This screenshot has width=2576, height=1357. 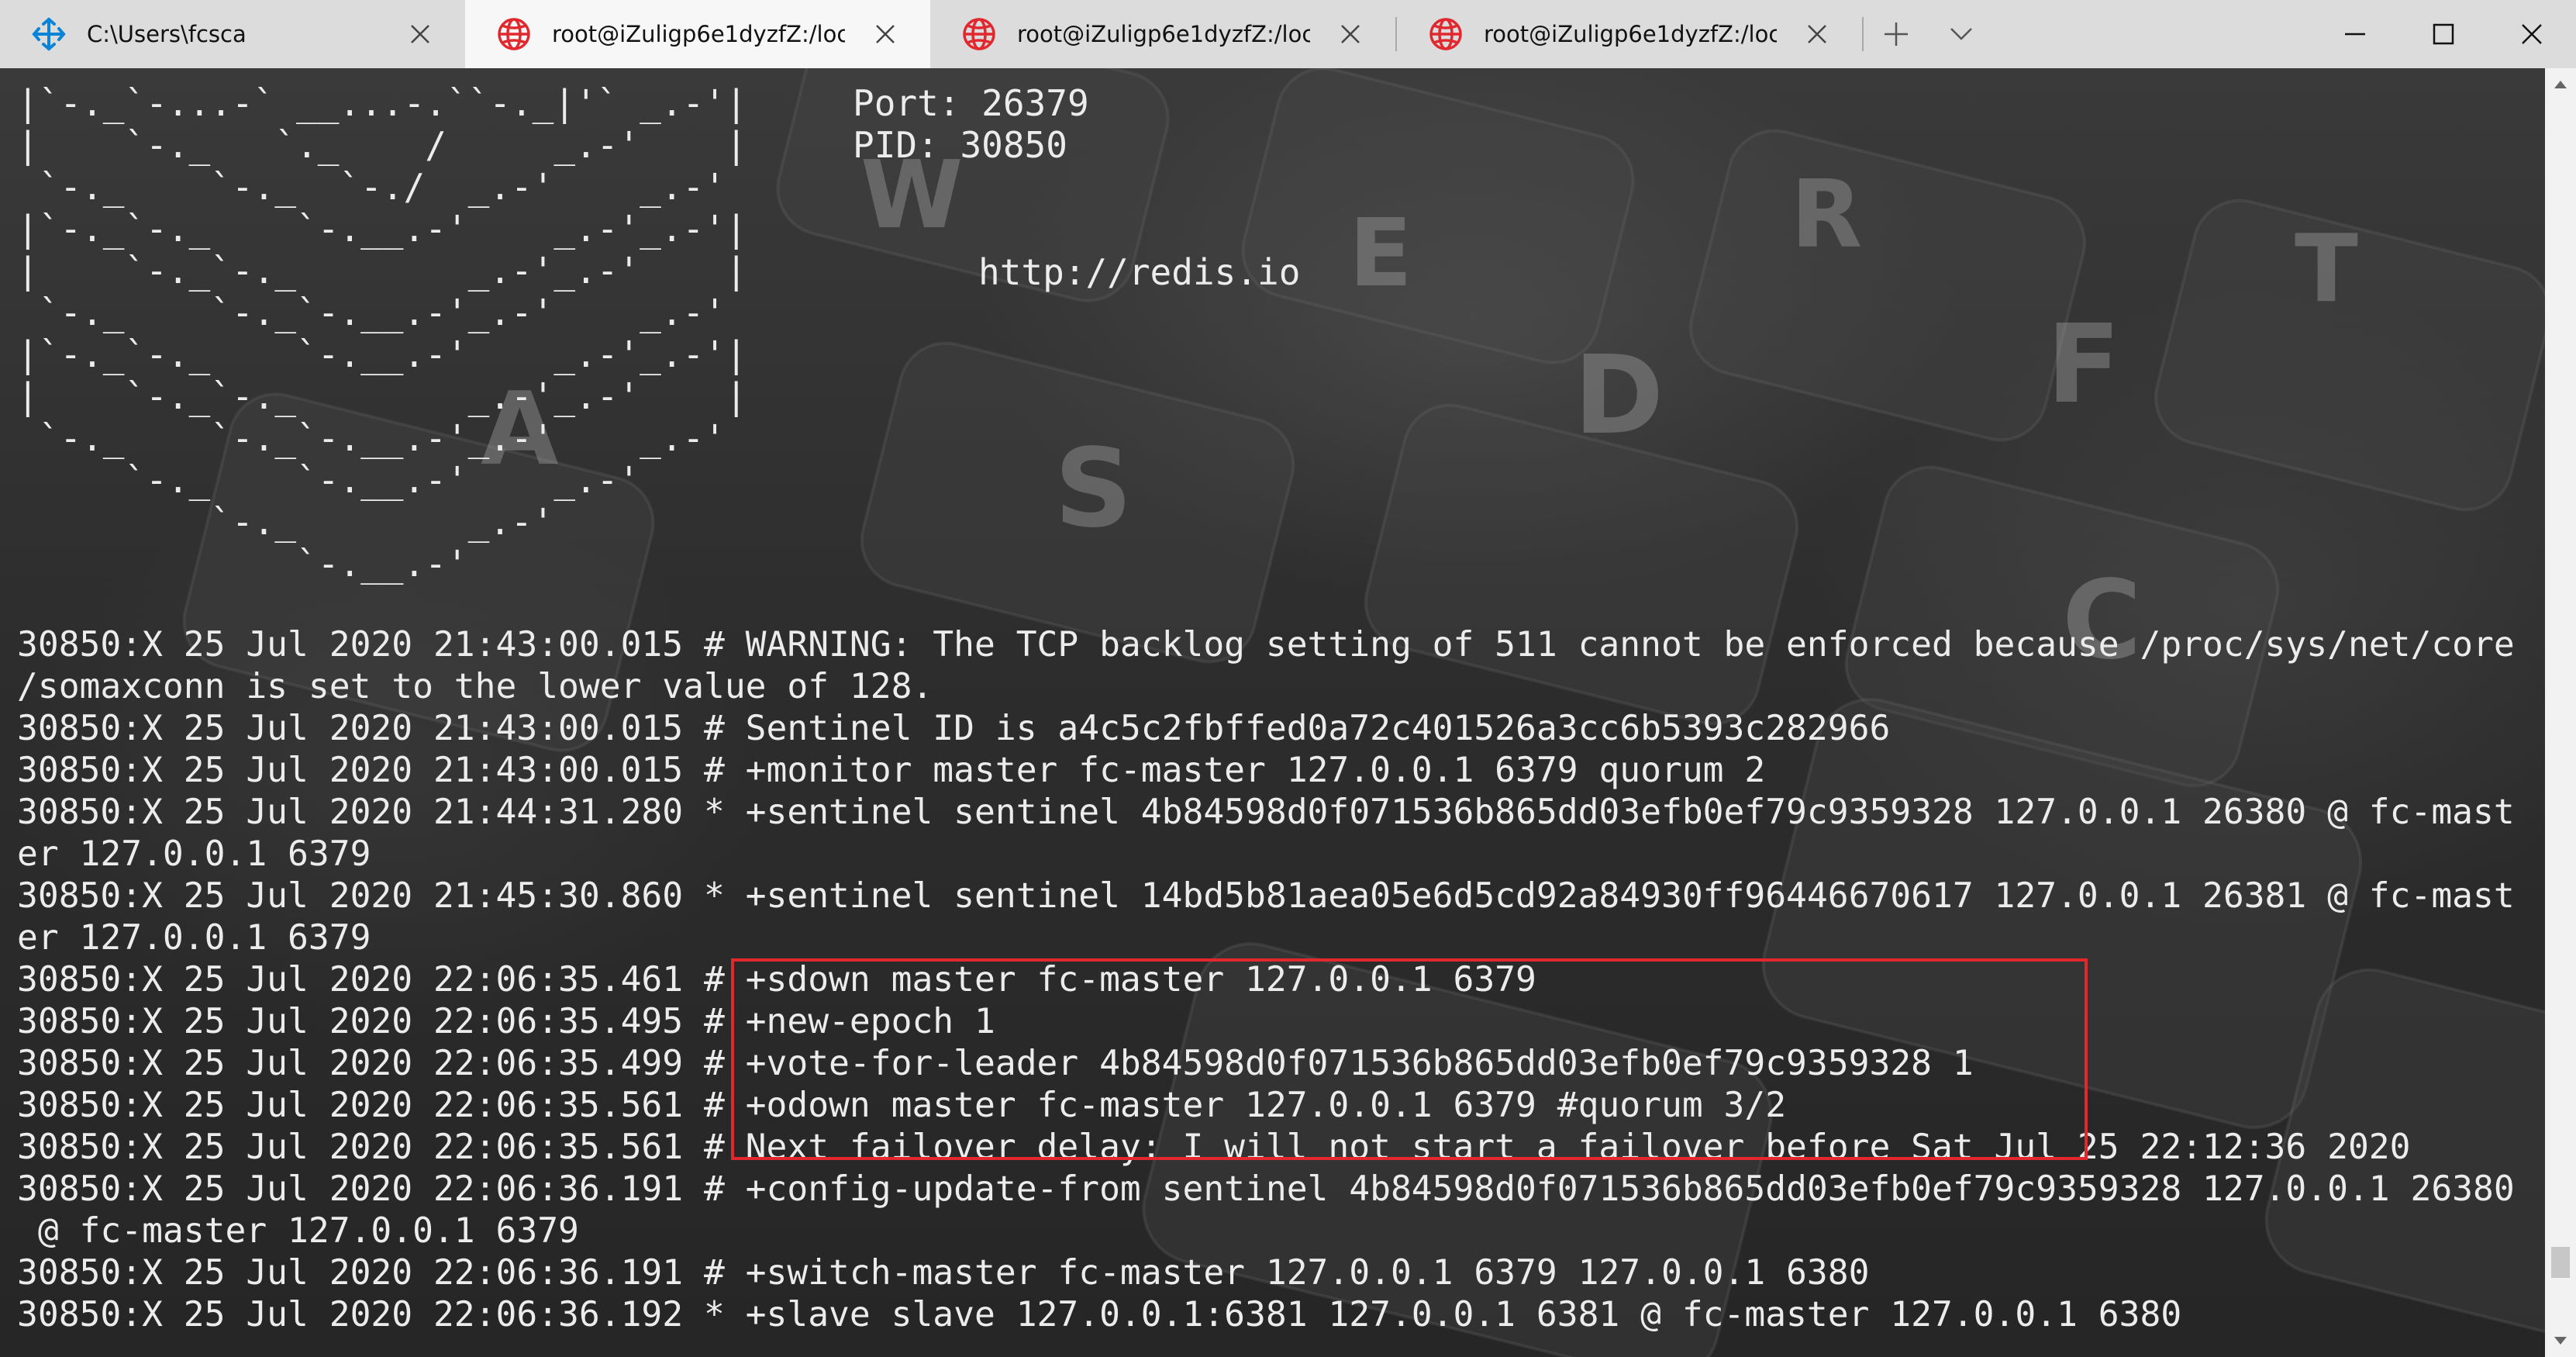 I want to click on maximize-icon, so click(x=2443, y=34).